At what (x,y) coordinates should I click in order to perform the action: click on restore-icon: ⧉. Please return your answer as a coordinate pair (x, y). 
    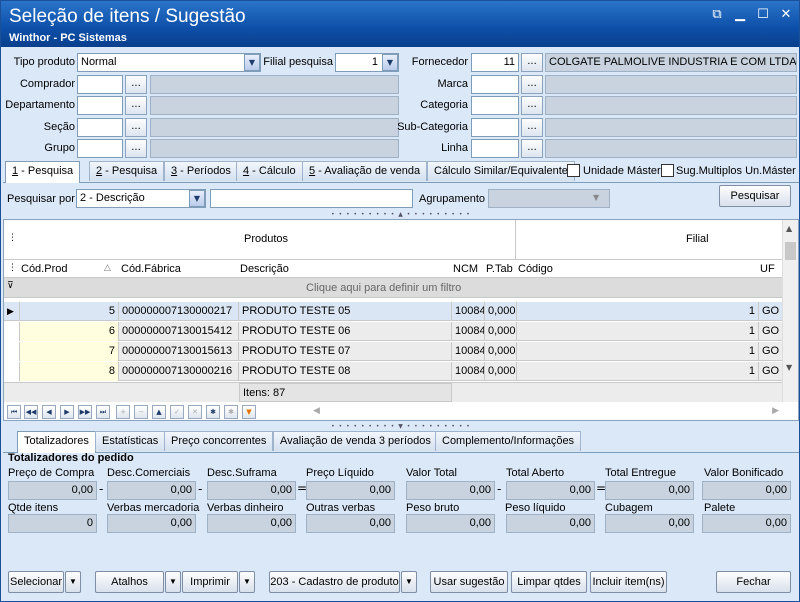
    Looking at the image, I should click on (717, 15).